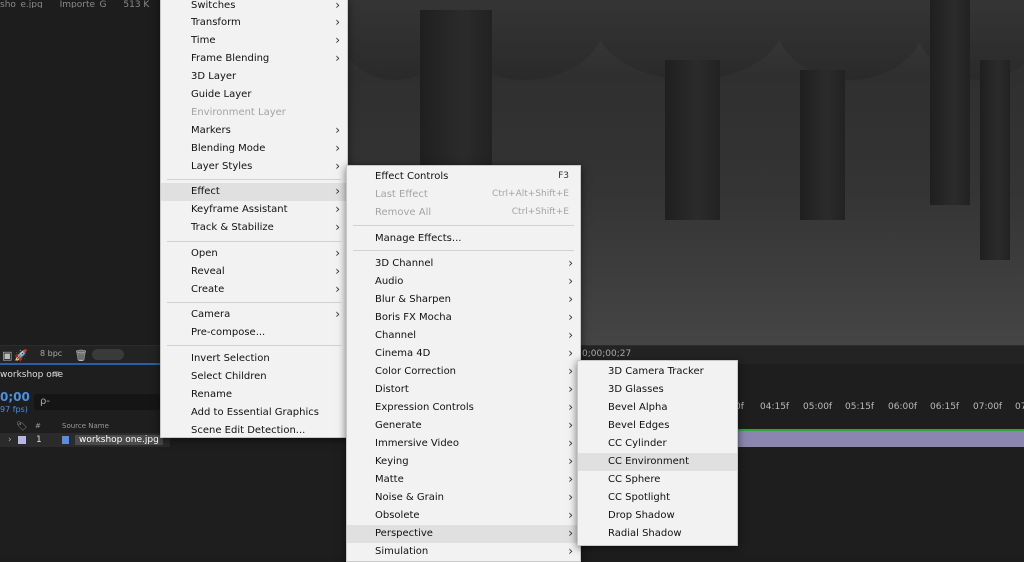 The image size is (1024, 562). What do you see at coordinates (463, 462) in the screenshot?
I see `effect-menu-item-keying: Keying ›` at bounding box center [463, 462].